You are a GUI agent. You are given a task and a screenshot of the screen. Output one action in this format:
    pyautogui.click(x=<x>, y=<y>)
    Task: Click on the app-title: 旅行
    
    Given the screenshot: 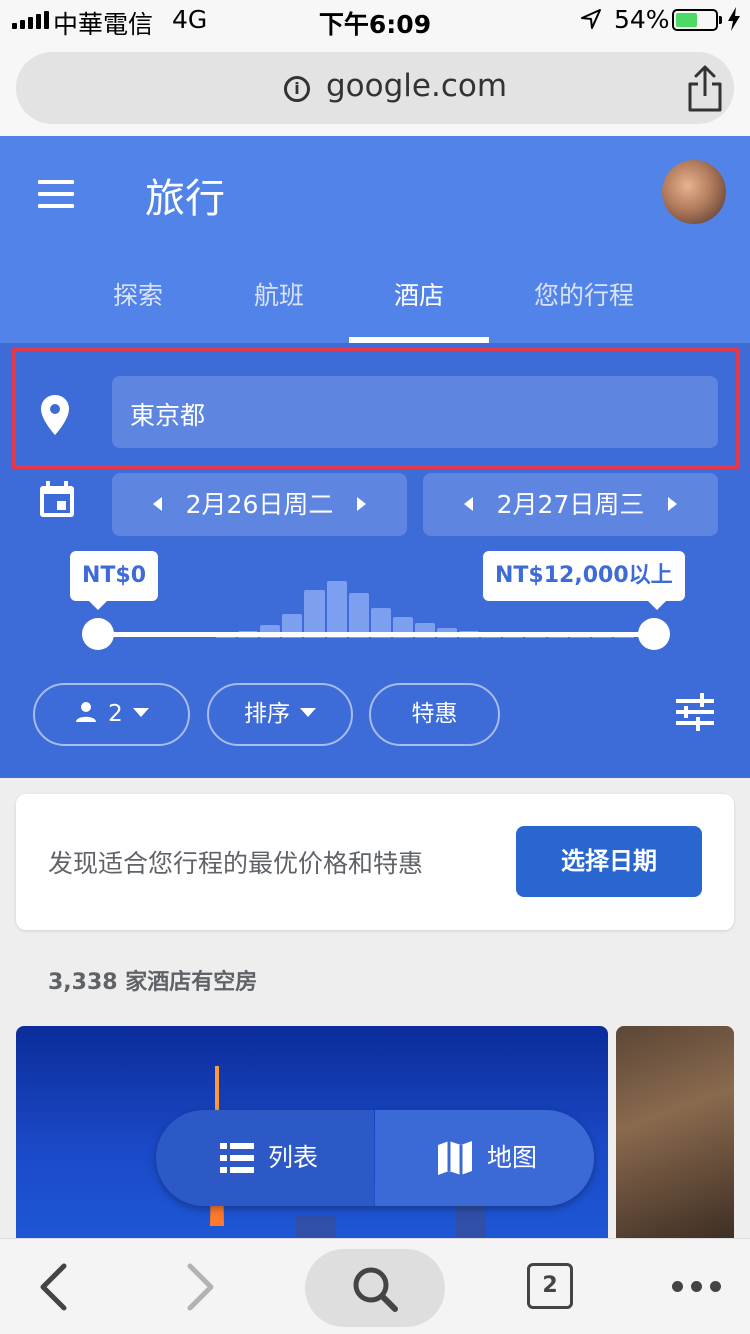 What is the action you would take?
    pyautogui.click(x=185, y=199)
    